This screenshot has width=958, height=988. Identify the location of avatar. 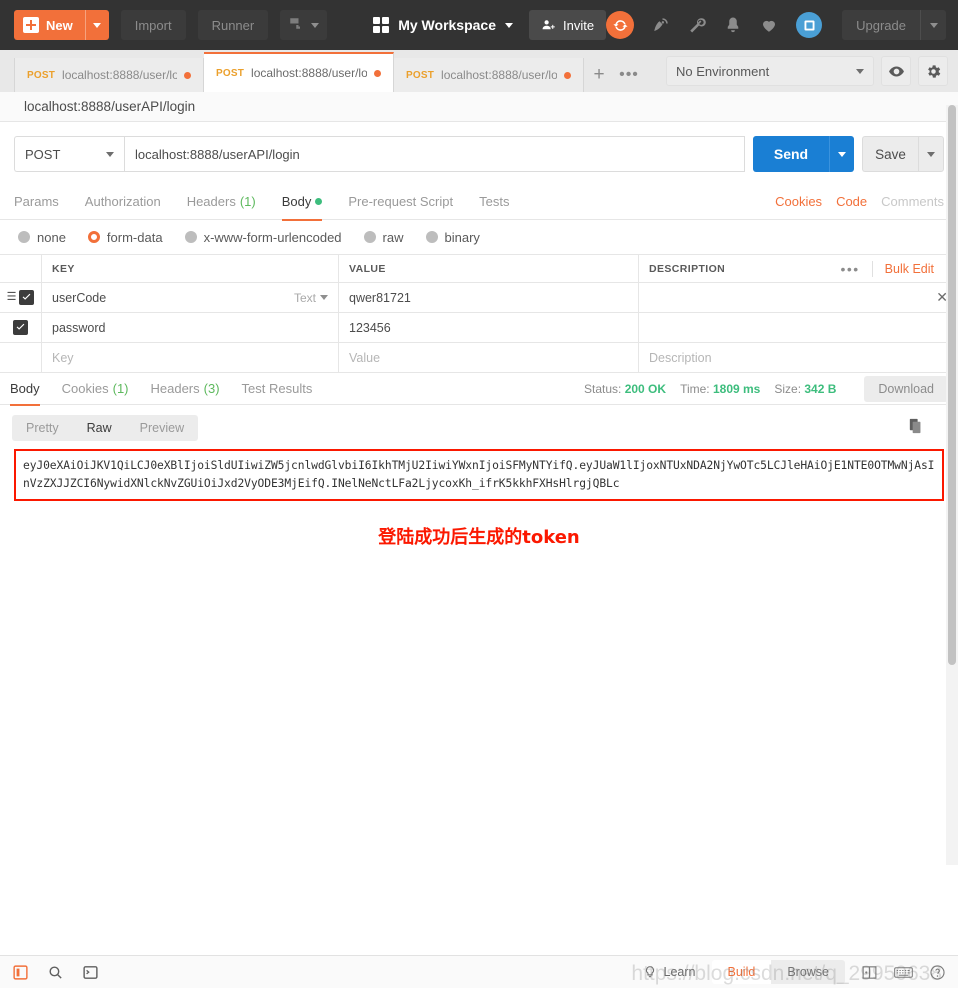
(809, 25).